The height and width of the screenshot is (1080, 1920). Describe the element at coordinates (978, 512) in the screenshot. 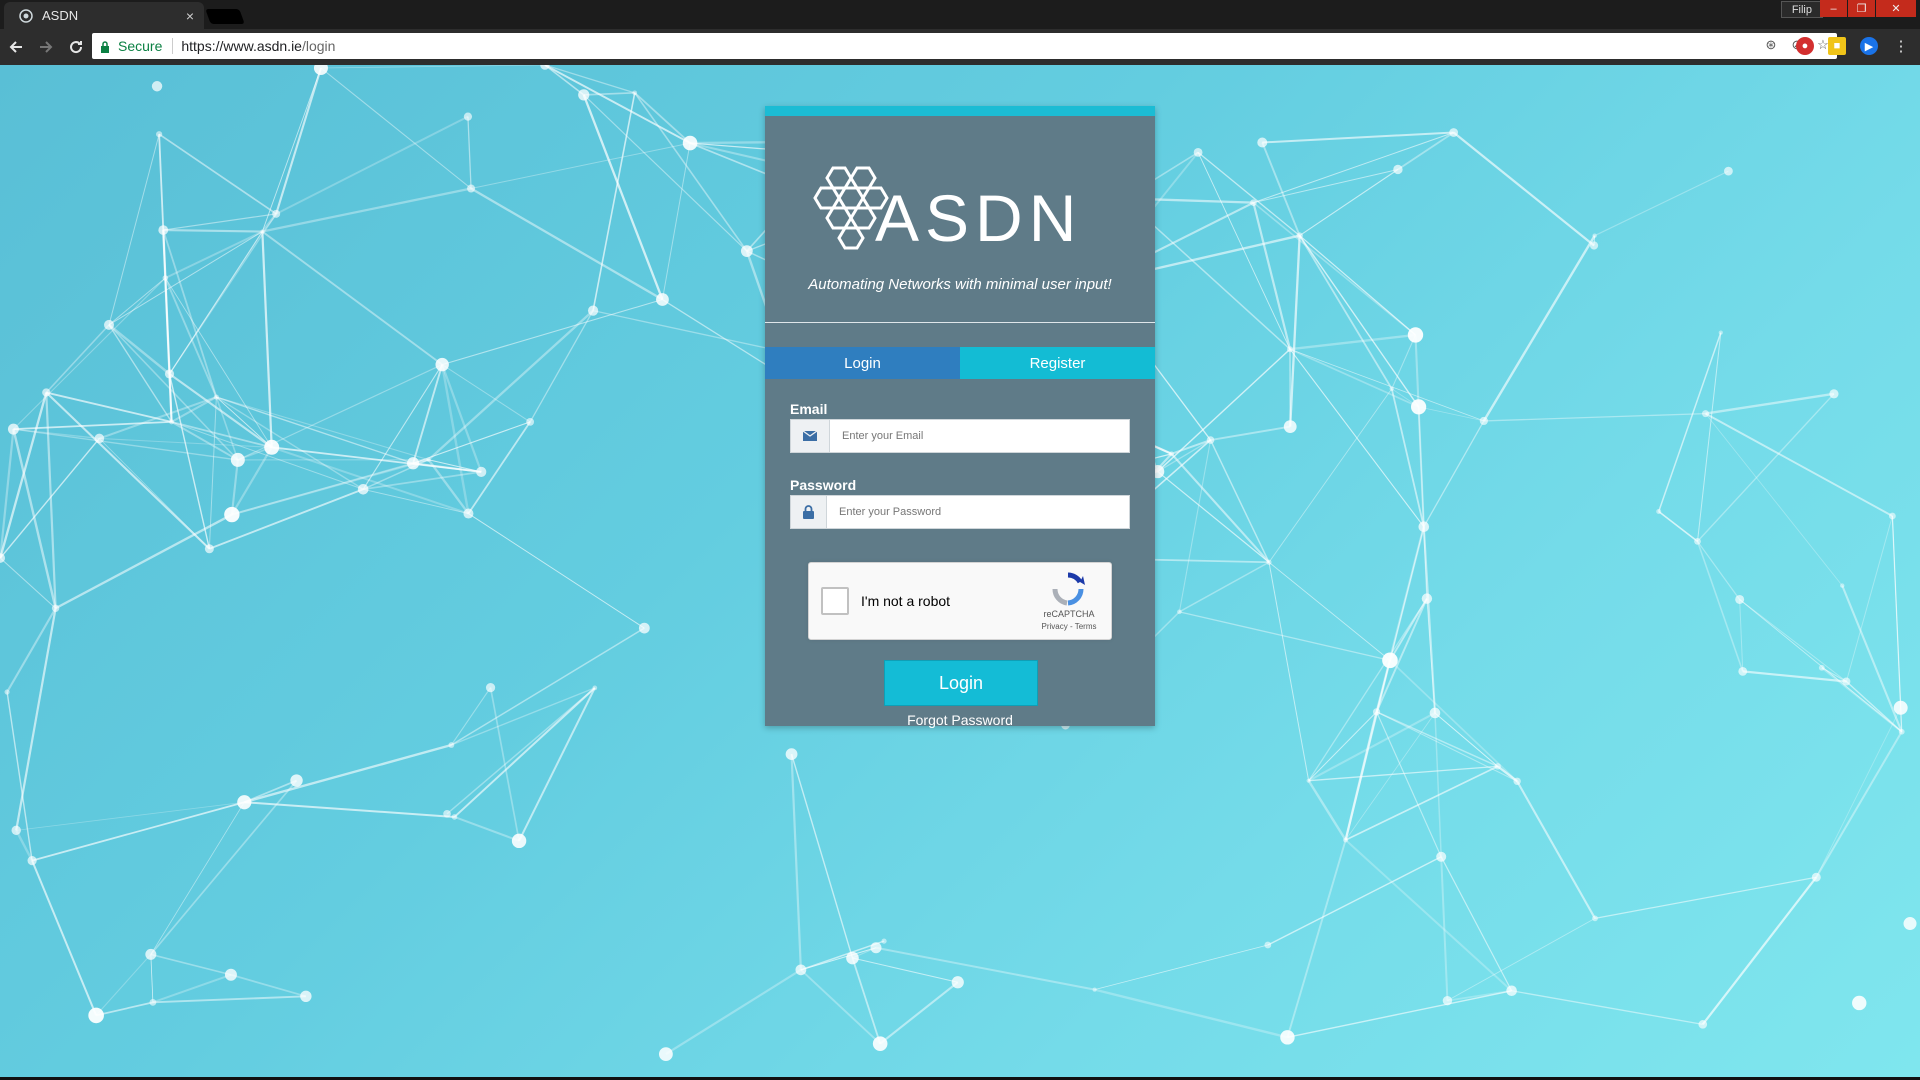

I see `password-input` at that location.